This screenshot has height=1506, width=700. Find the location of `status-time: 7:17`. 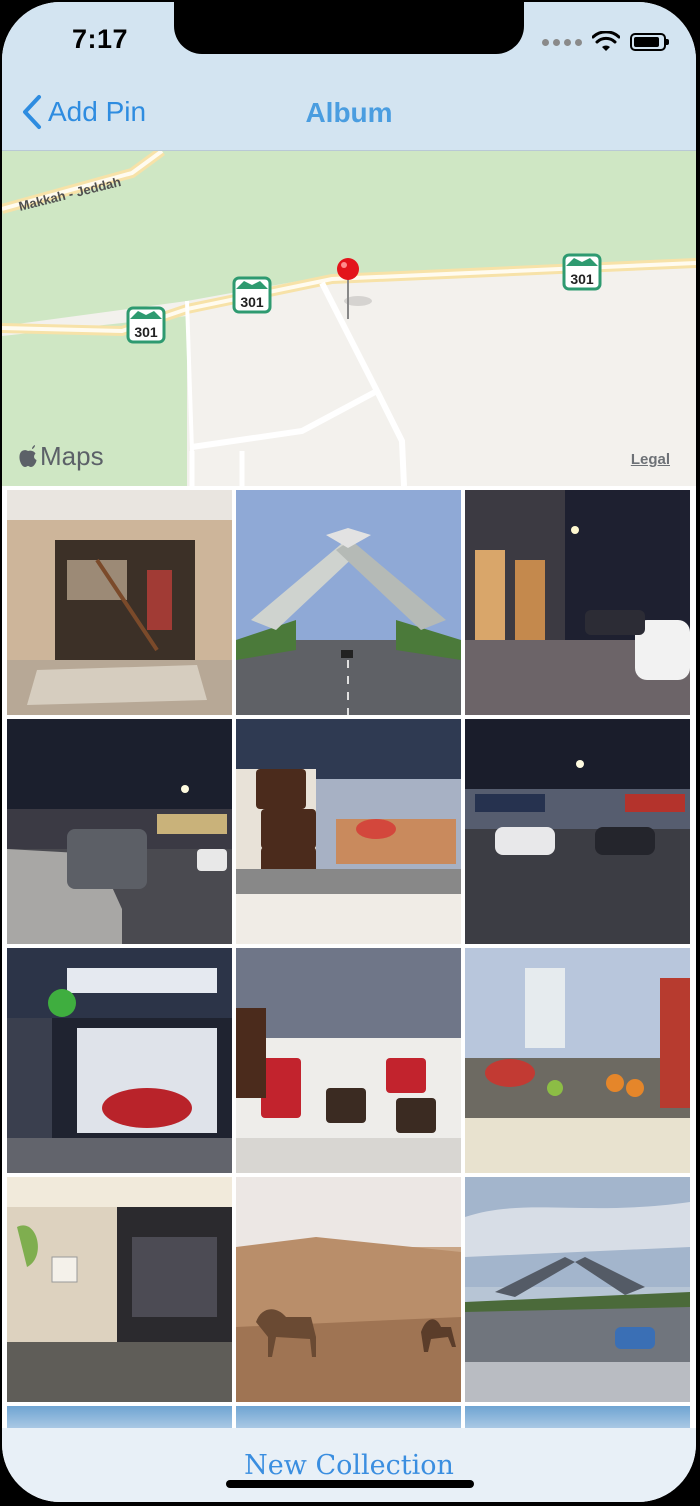

status-time: 7:17 is located at coordinates (100, 39).